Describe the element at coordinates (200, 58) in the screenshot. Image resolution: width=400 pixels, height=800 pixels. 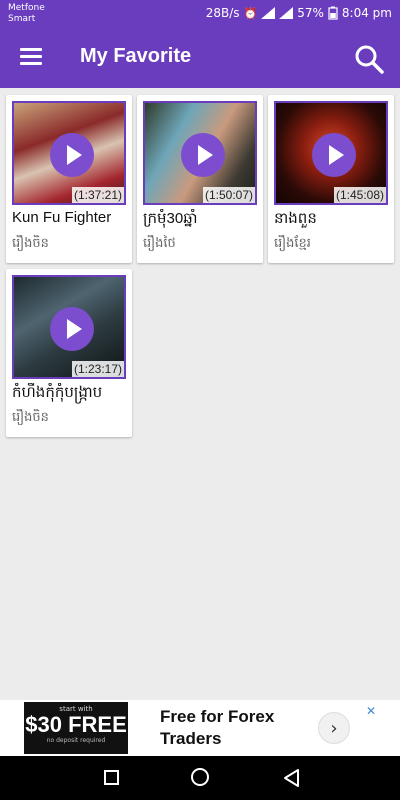
I see `app-bar: My Favorite` at that location.